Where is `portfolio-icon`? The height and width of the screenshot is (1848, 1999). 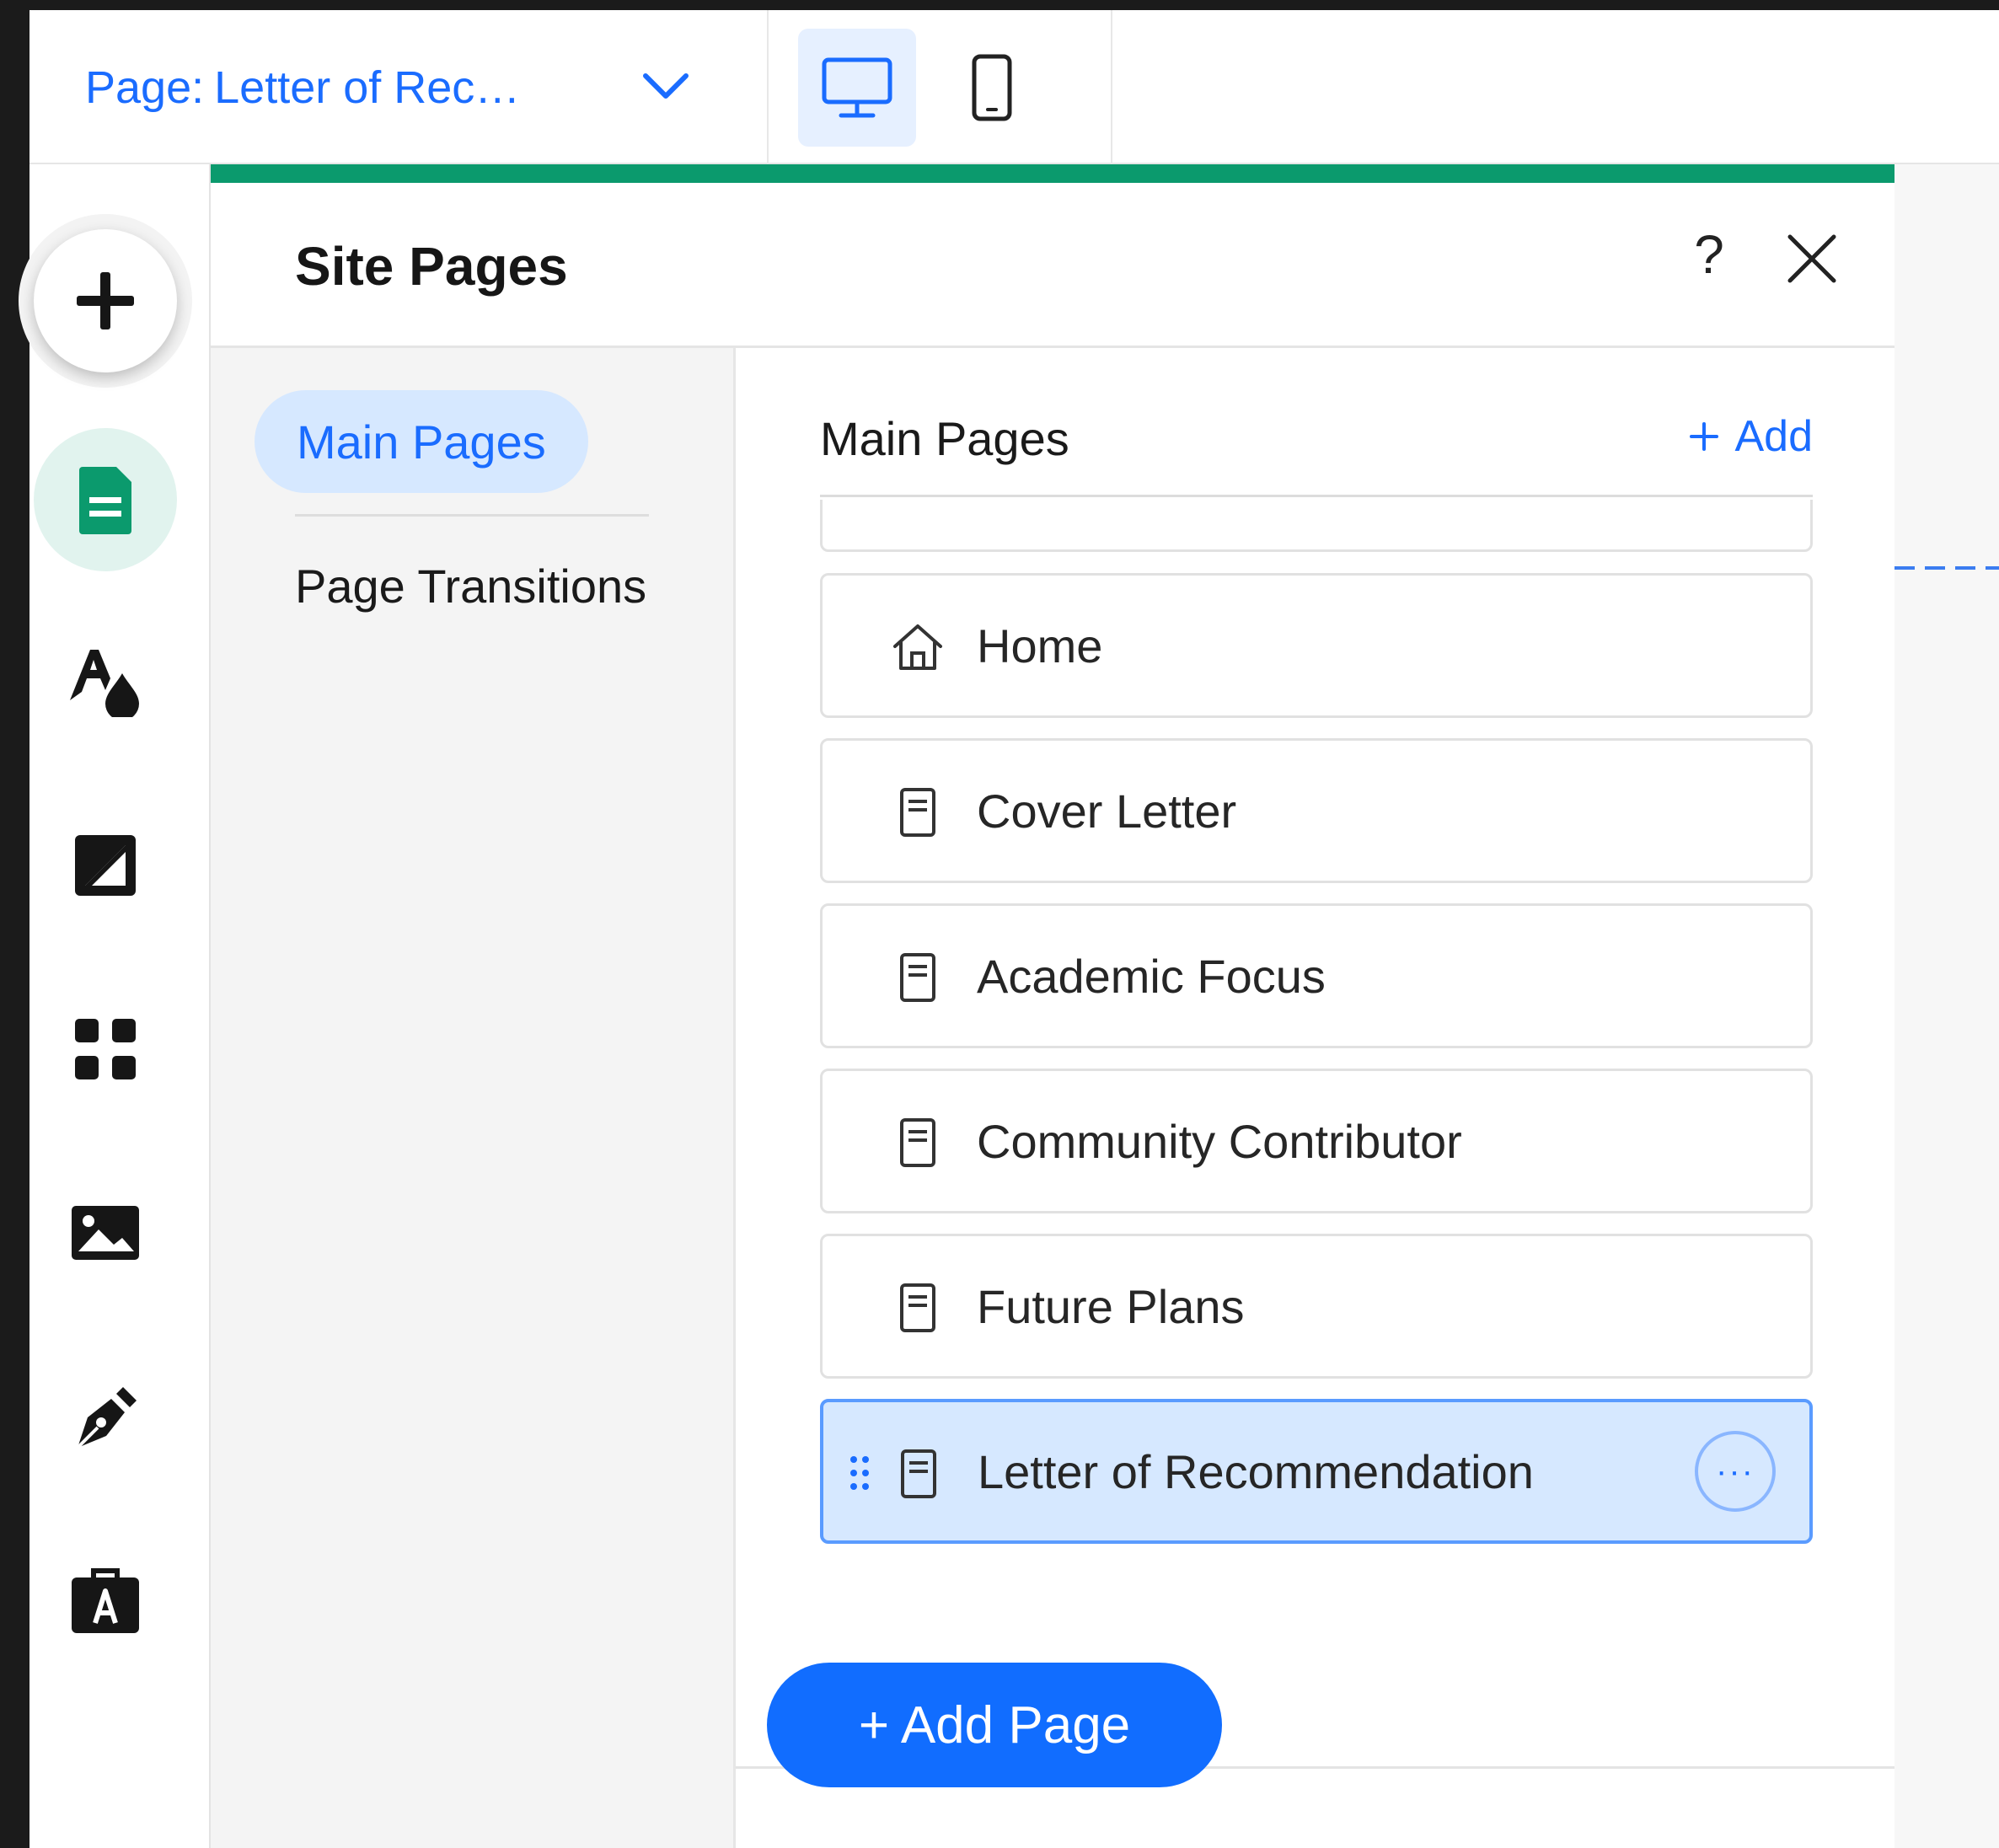
portfolio-icon is located at coordinates (105, 1601).